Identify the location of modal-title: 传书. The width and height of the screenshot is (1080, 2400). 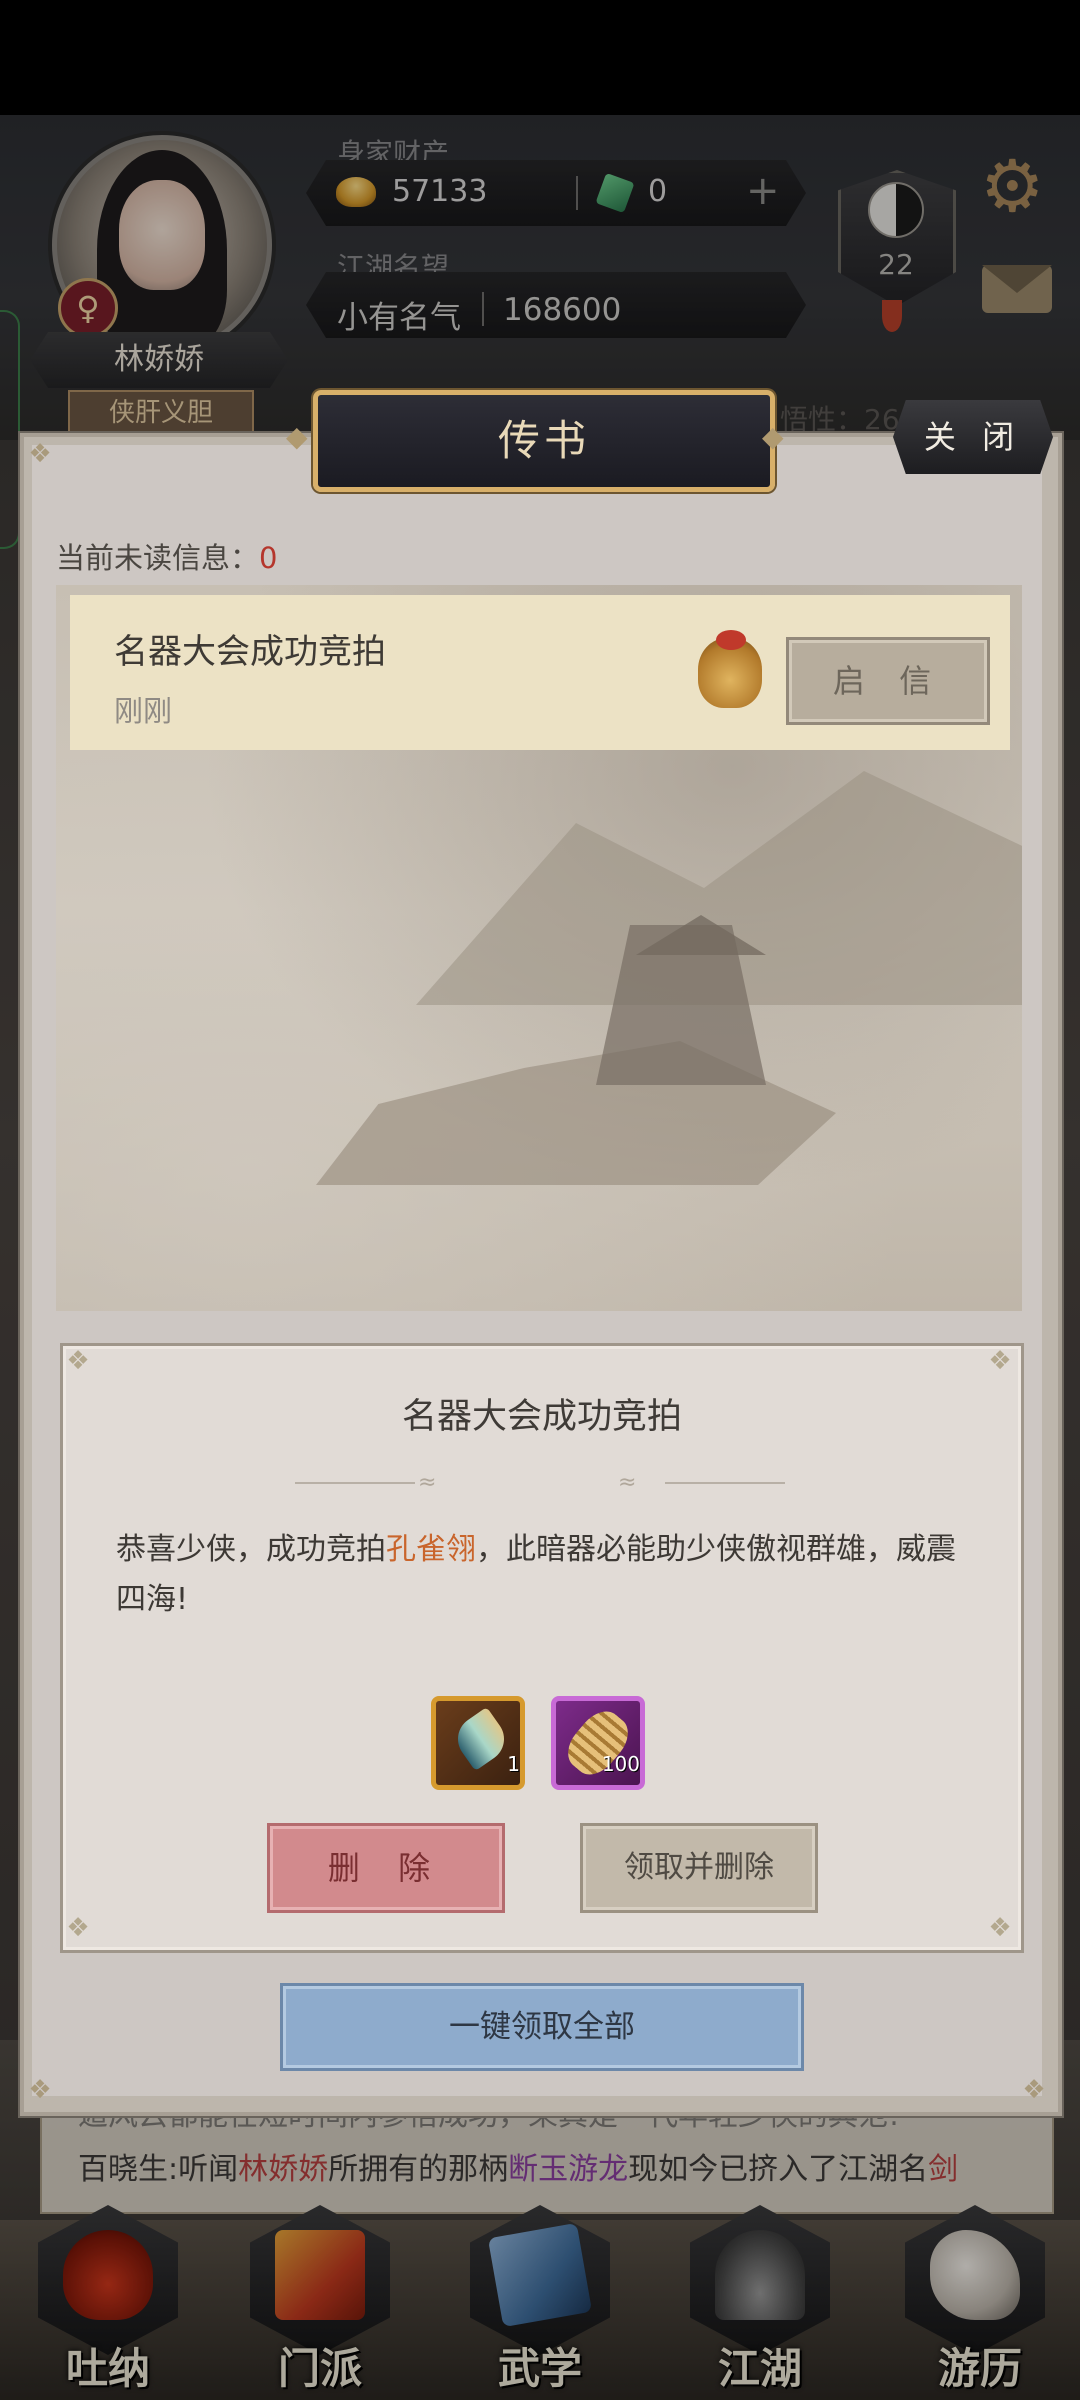
(543, 440).